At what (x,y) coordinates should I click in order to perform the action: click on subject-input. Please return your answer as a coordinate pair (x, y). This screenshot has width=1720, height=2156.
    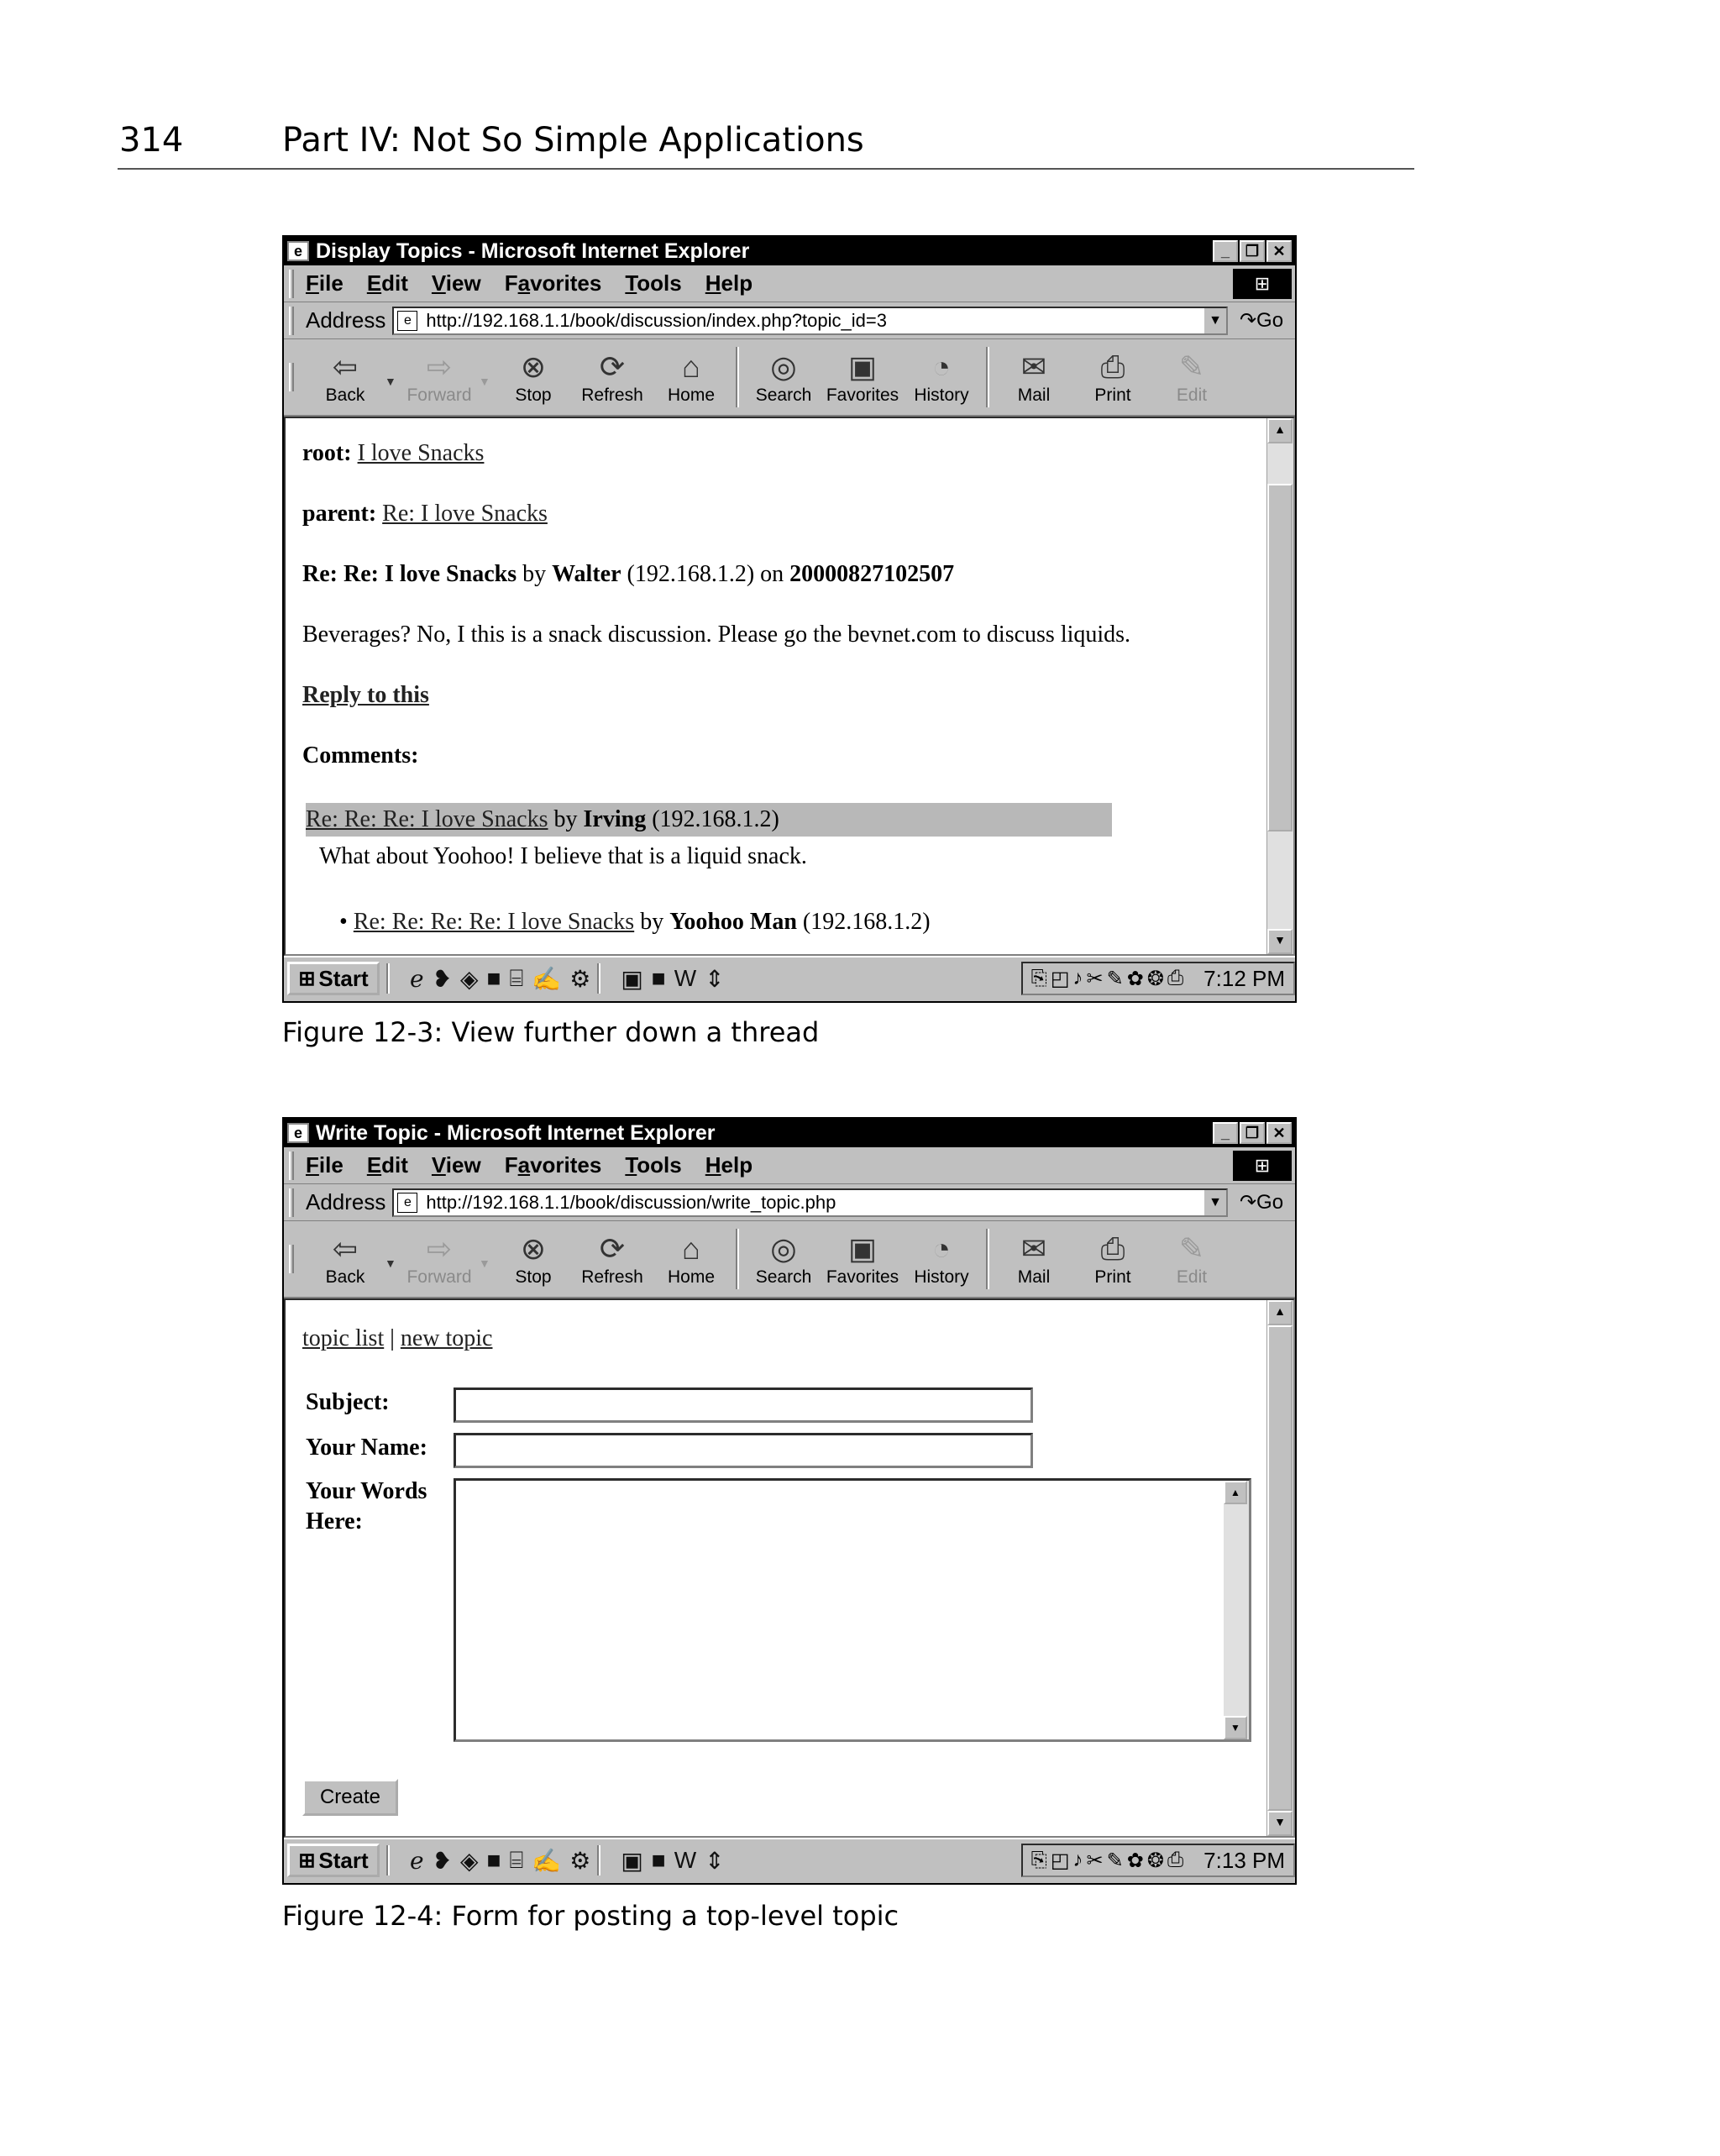
    Looking at the image, I should click on (743, 1405).